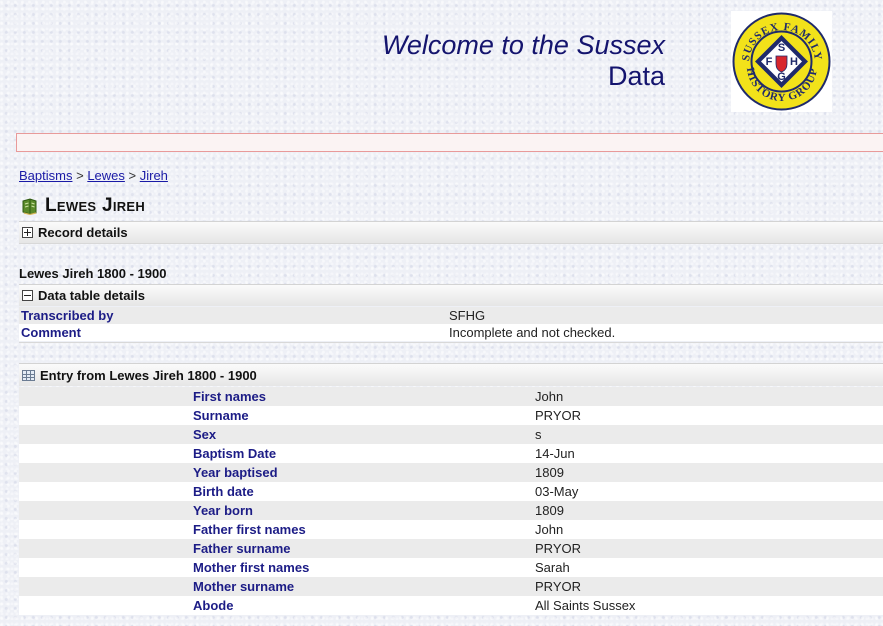 The image size is (883, 626). Describe the element at coordinates (451, 510) in the screenshot. I see `table-row: Year born 1809` at that location.